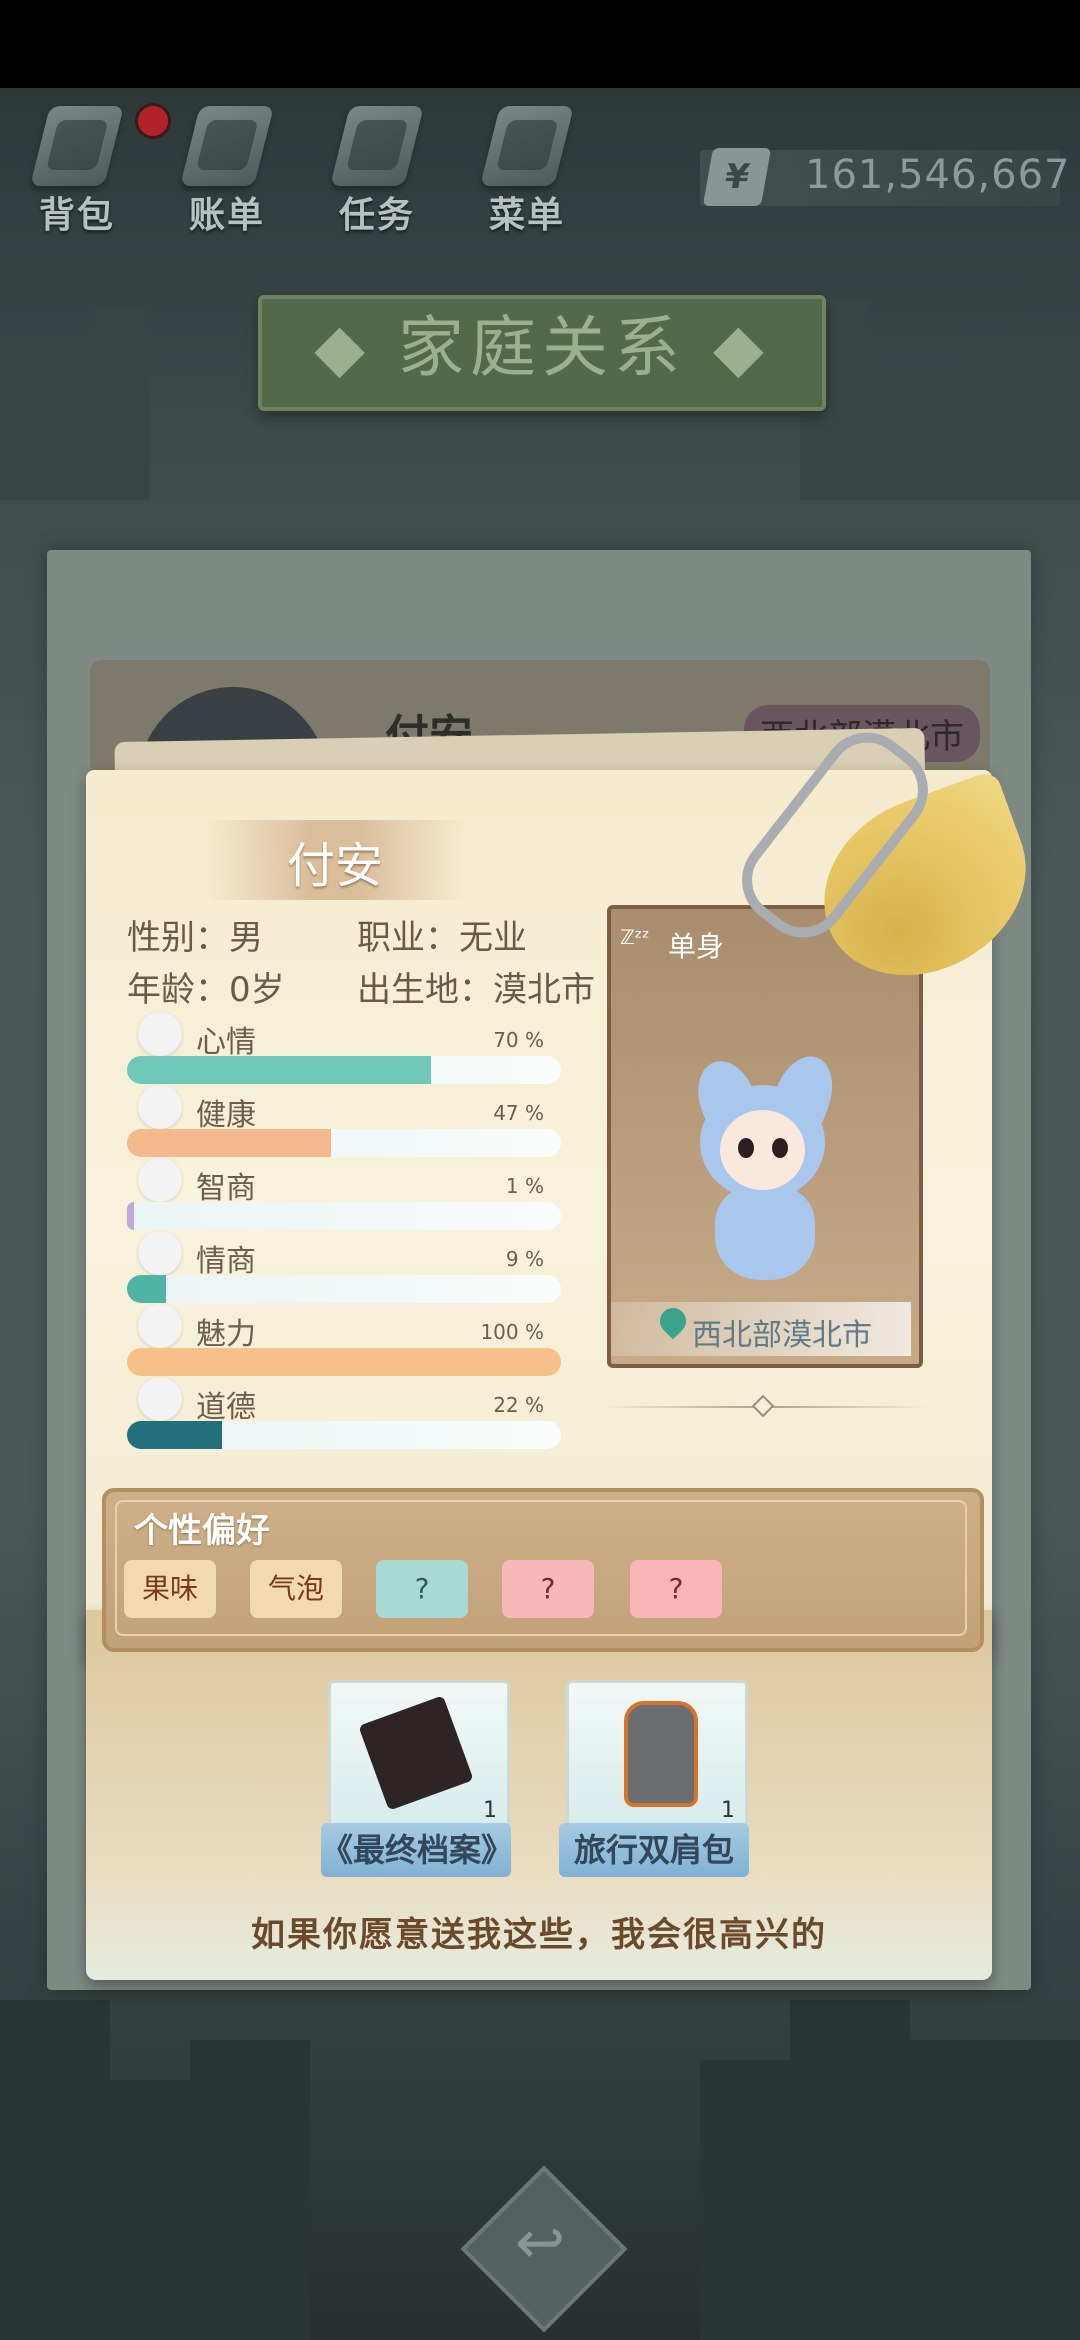 The height and width of the screenshot is (2340, 1080). What do you see at coordinates (226, 1261) in the screenshot?
I see `stat-label: 情商` at bounding box center [226, 1261].